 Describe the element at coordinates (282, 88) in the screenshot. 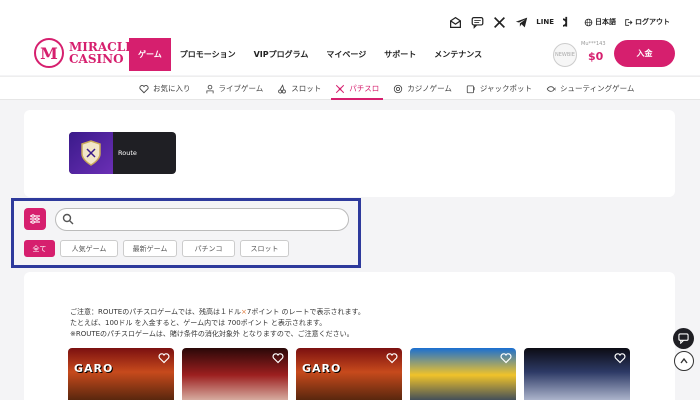

I see `cherry-icon` at that location.